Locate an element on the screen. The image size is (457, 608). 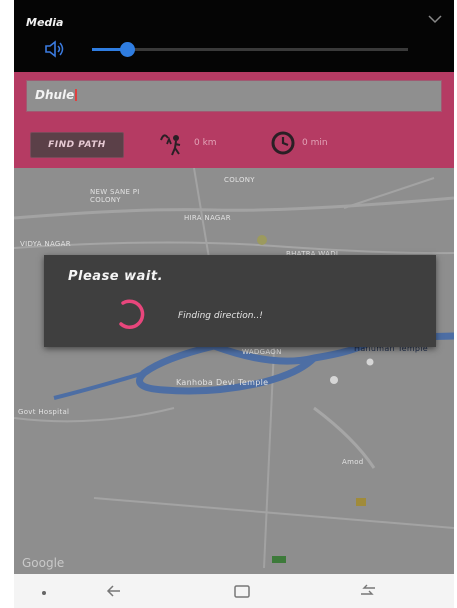
distance-value: 0 km is located at coordinates (205, 143).